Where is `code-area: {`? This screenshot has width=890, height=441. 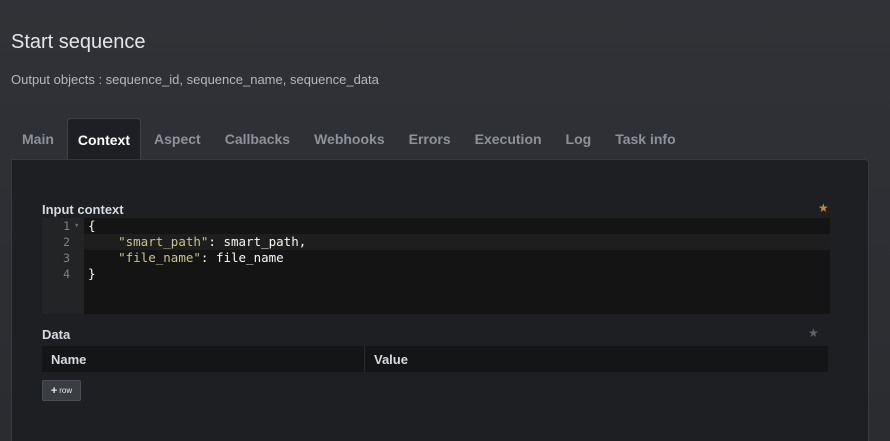 code-area: { is located at coordinates (457, 226).